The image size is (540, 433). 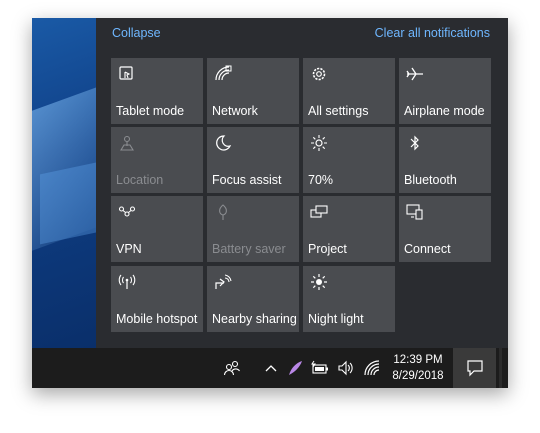 I want to click on quick-action-focus-assist: Focus assist, so click(x=253, y=160).